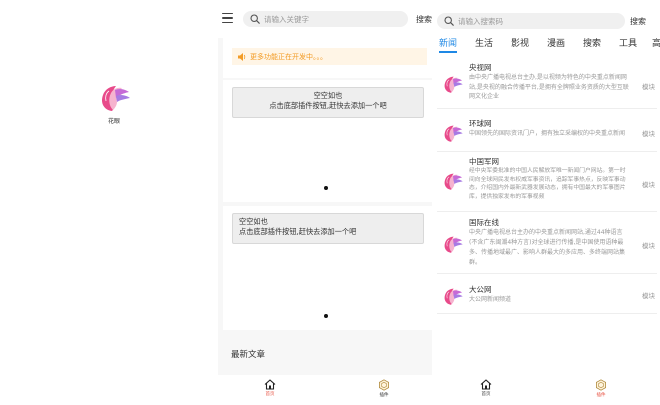  Describe the element at coordinates (656, 42) in the screenshot. I see `tab-more: 高` at that location.